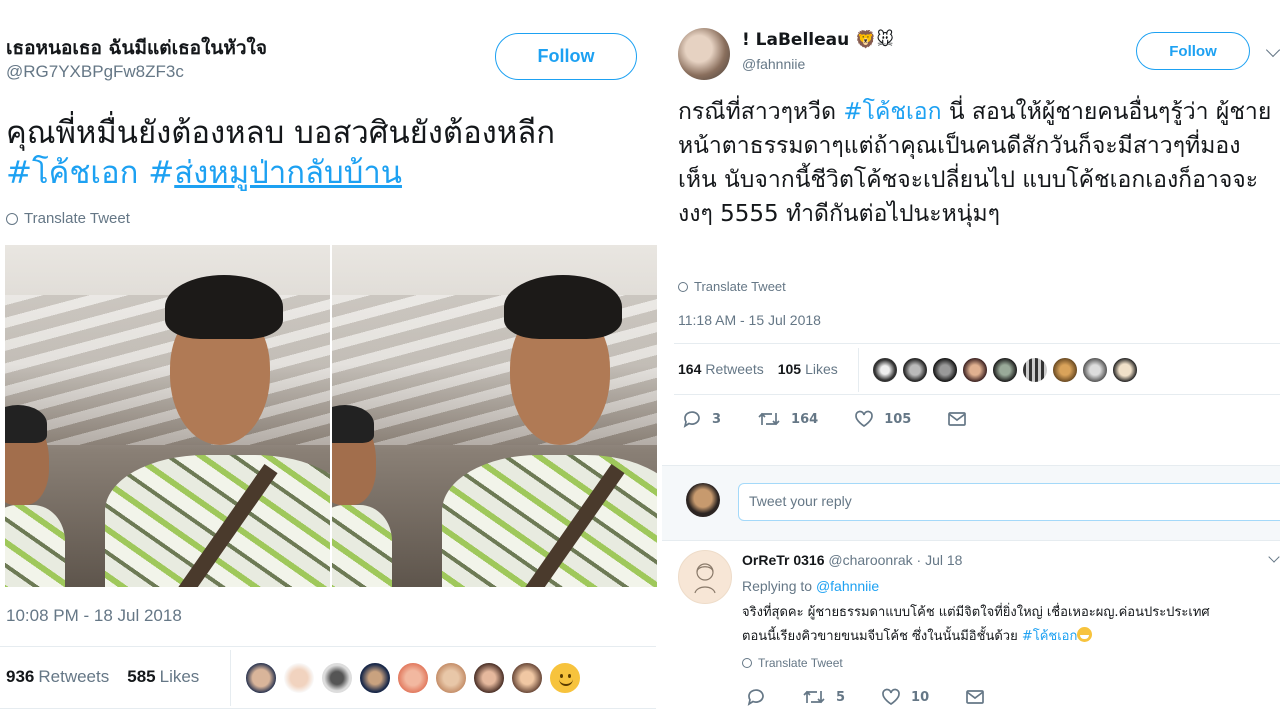  I want to click on message-icon, so click(957, 419).